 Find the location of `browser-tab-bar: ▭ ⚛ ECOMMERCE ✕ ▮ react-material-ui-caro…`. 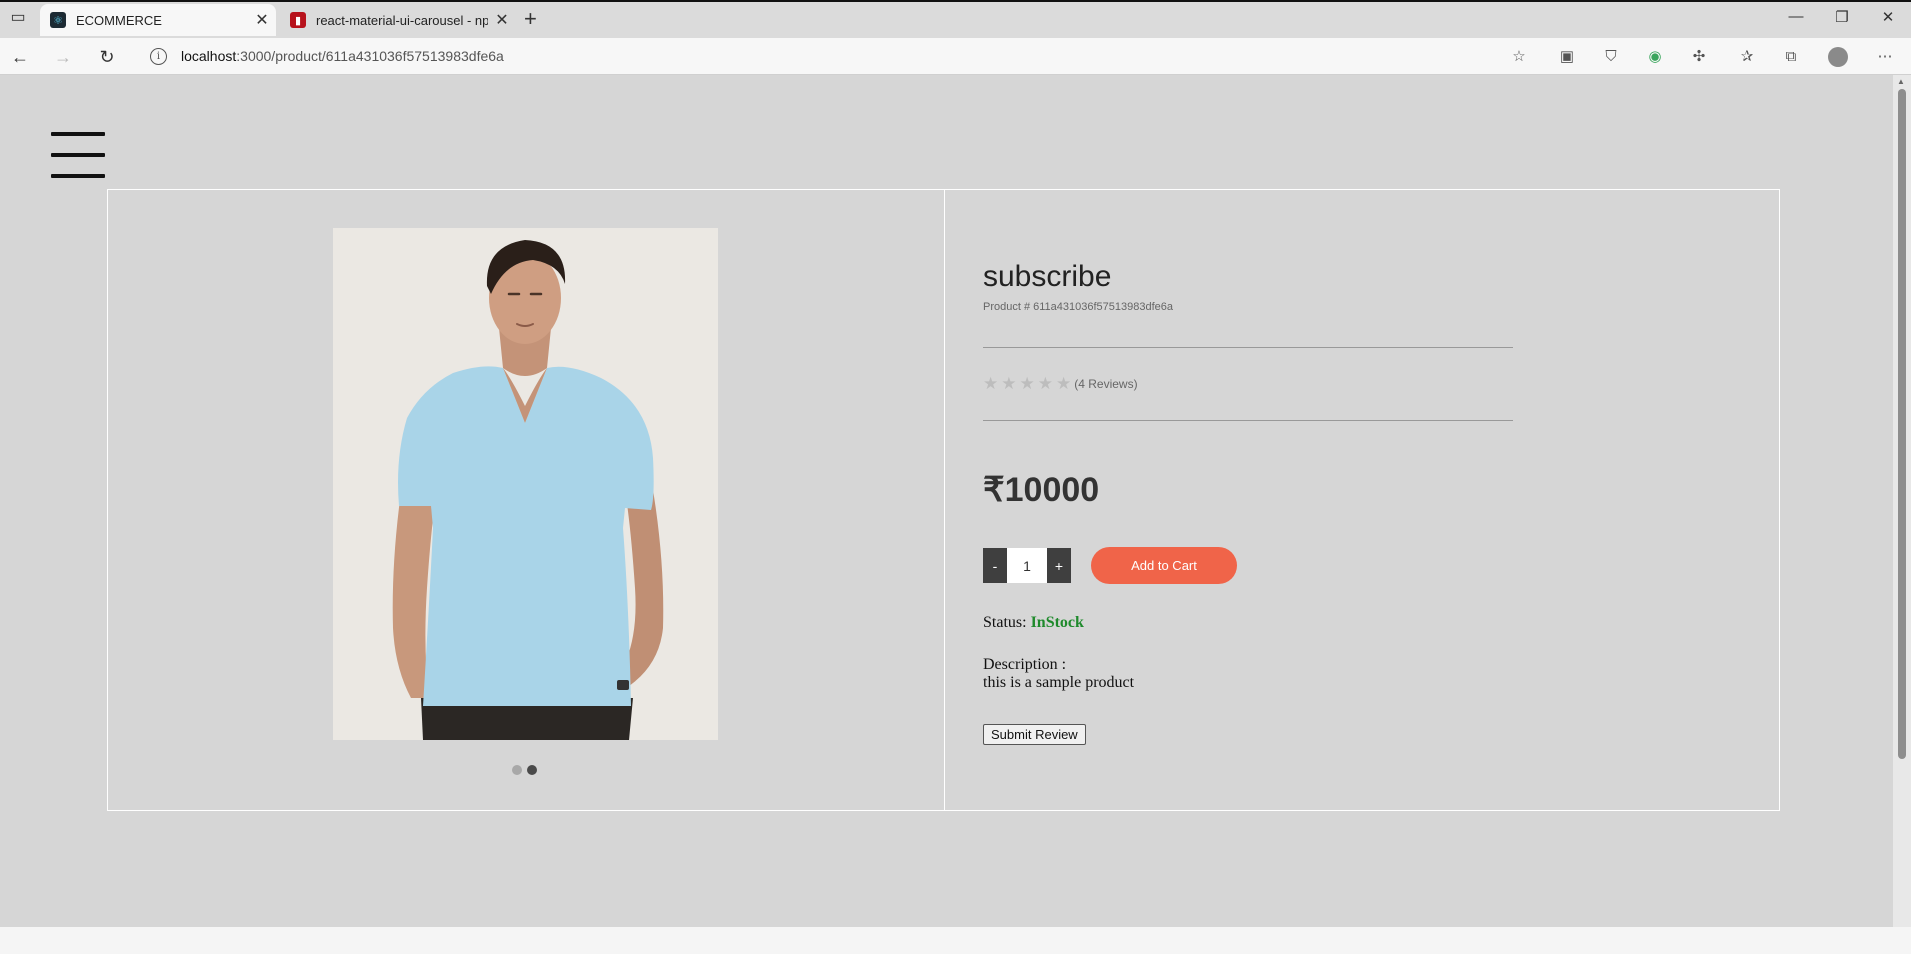

browser-tab-bar: ▭ ⚛ ECOMMERCE ✕ ▮ react-material-ui-caro… is located at coordinates (955, 19).